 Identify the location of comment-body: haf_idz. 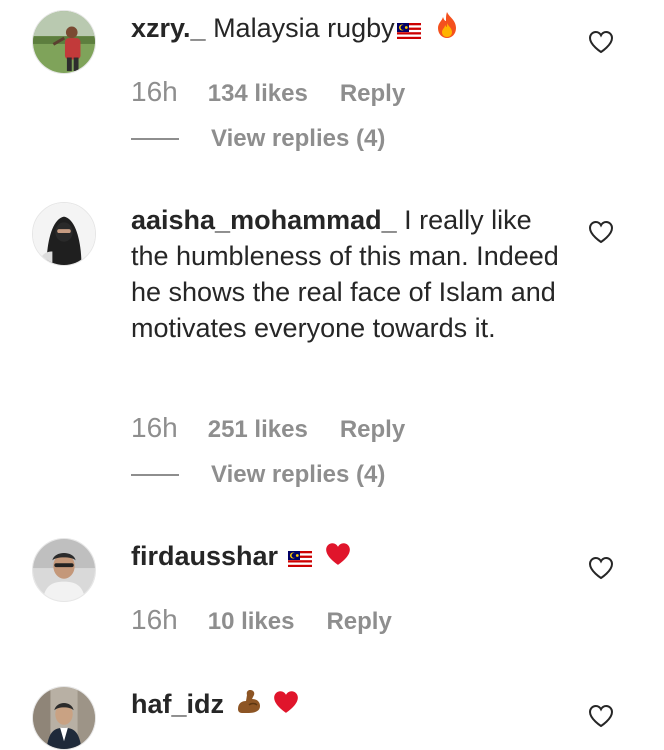
(346, 705).